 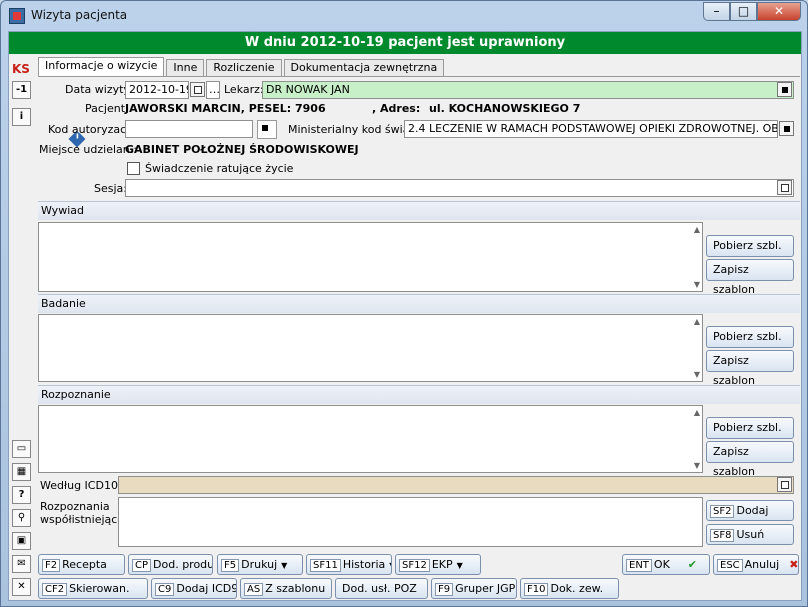 I want to click on mail-icon: ✉, so click(x=21, y=564).